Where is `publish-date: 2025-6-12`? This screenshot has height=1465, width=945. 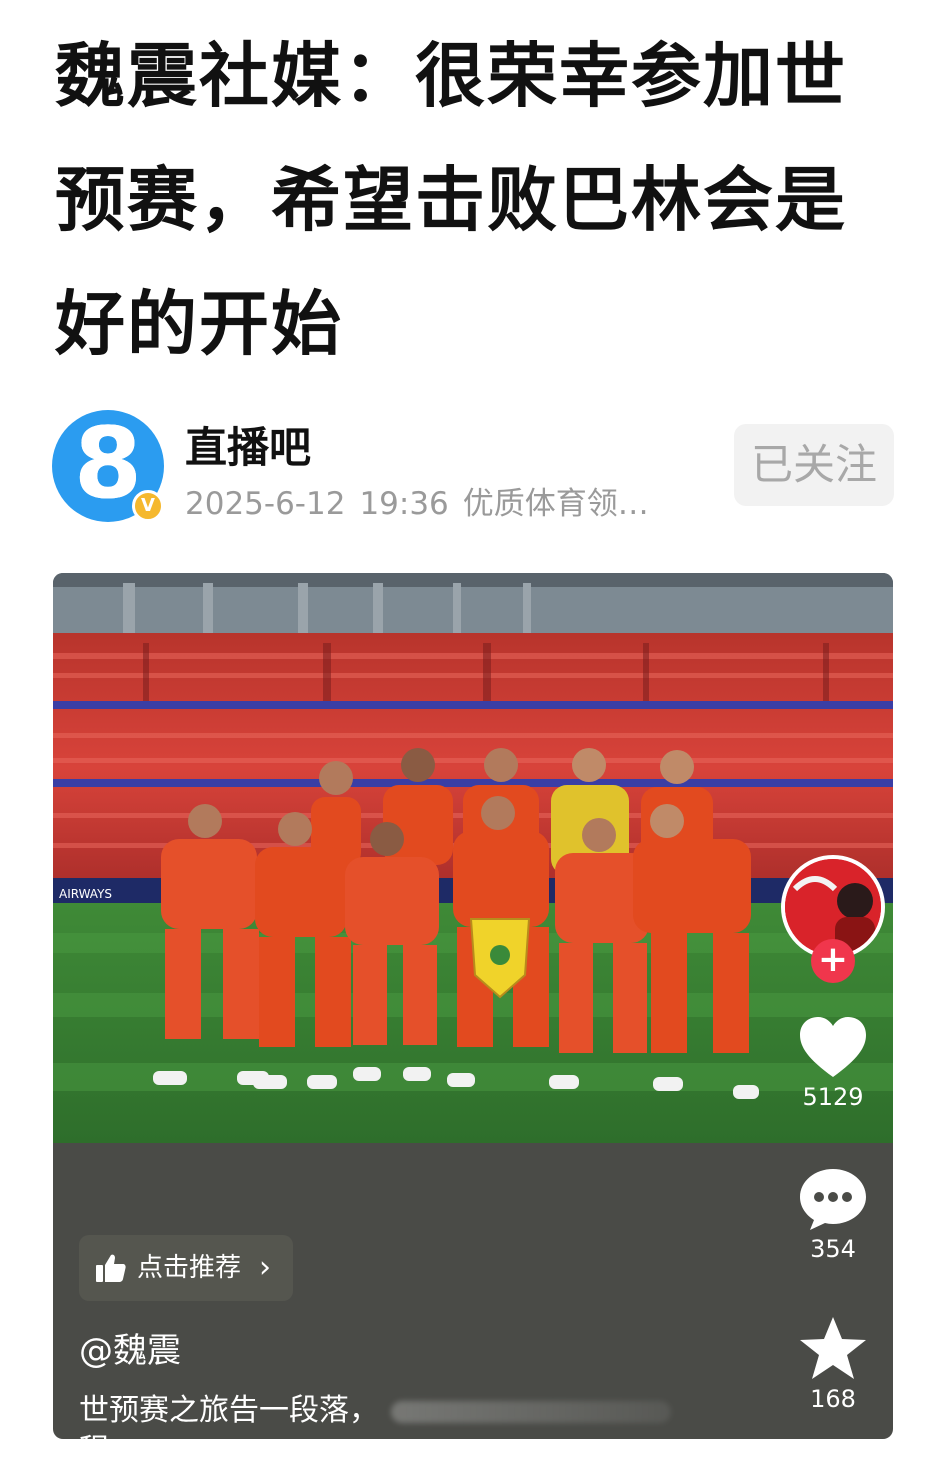
publish-date: 2025-6-12 is located at coordinates (265, 504).